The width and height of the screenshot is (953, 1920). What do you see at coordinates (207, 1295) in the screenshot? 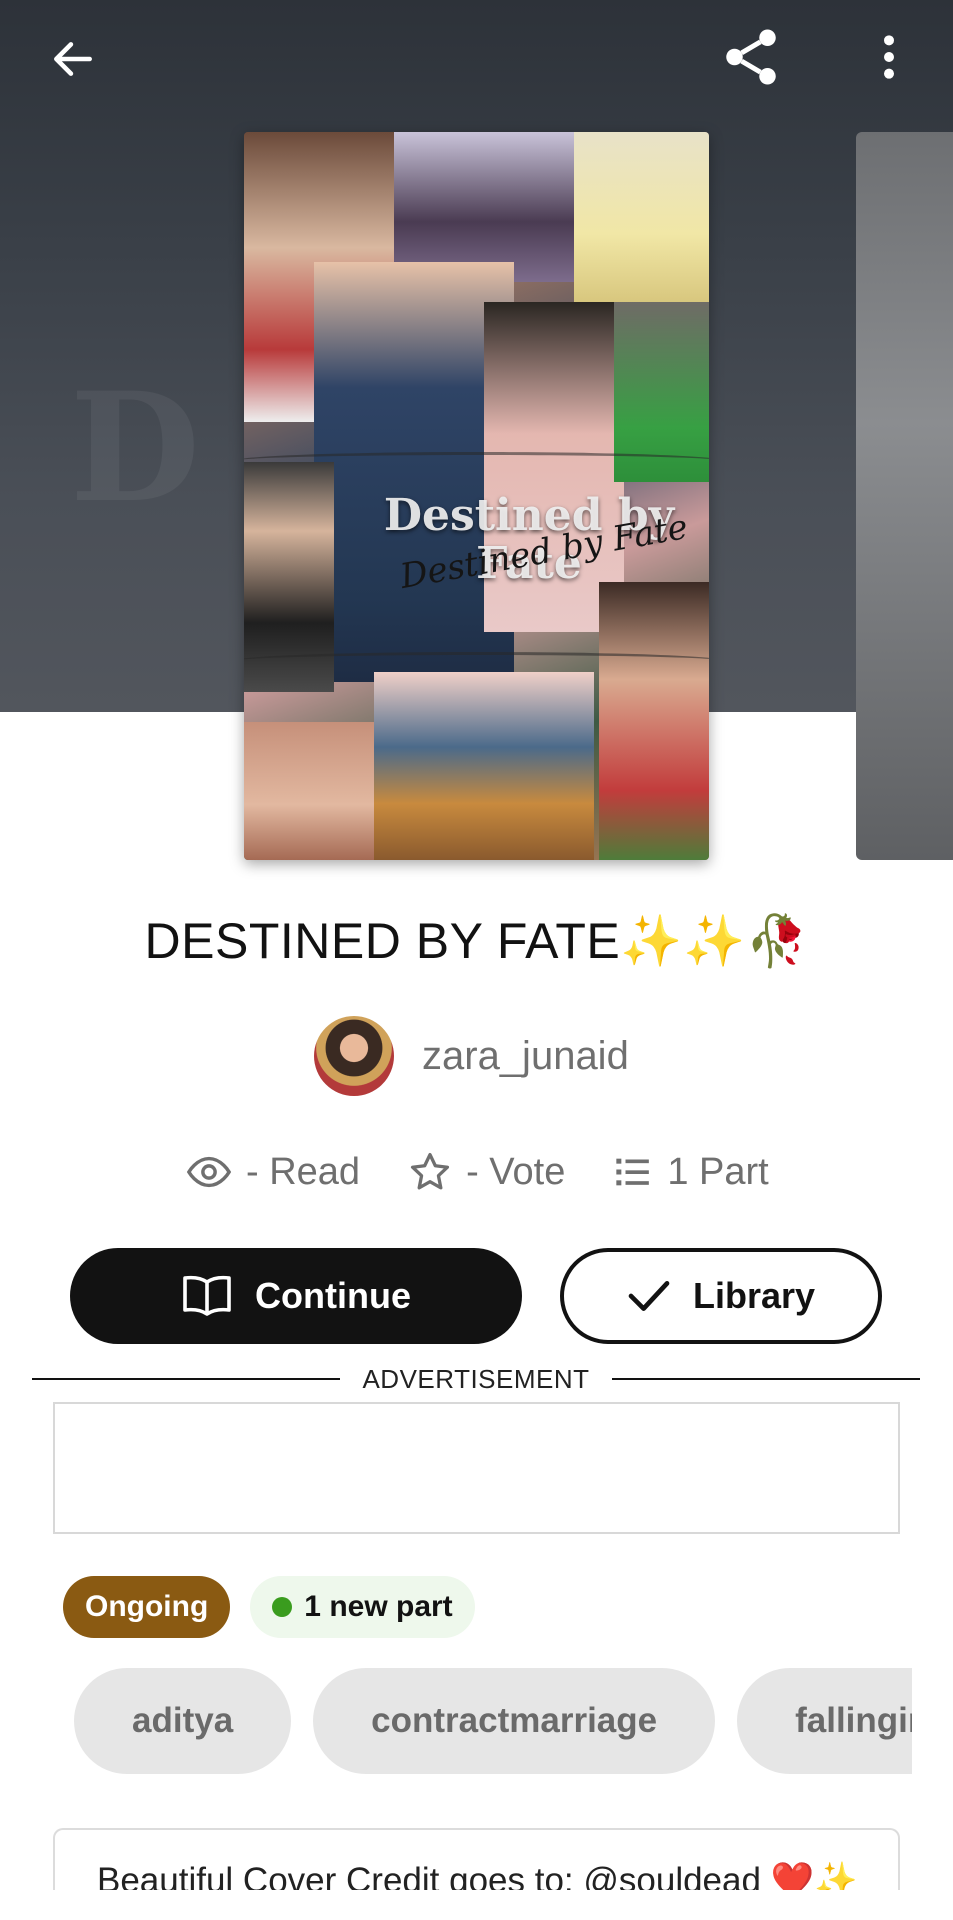
I see `open-book-icon` at bounding box center [207, 1295].